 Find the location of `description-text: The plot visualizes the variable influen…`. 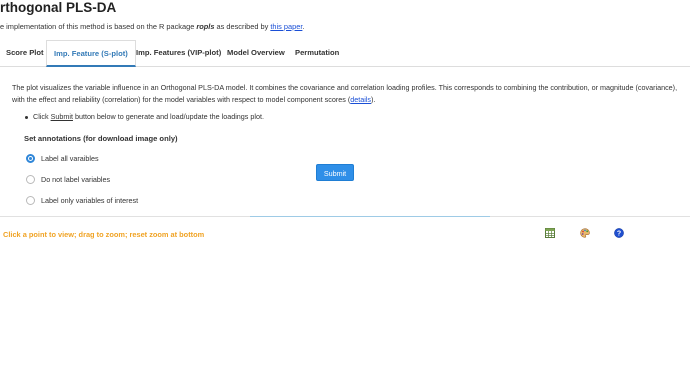

description-text: The plot visualizes the variable influen… is located at coordinates (345, 93).